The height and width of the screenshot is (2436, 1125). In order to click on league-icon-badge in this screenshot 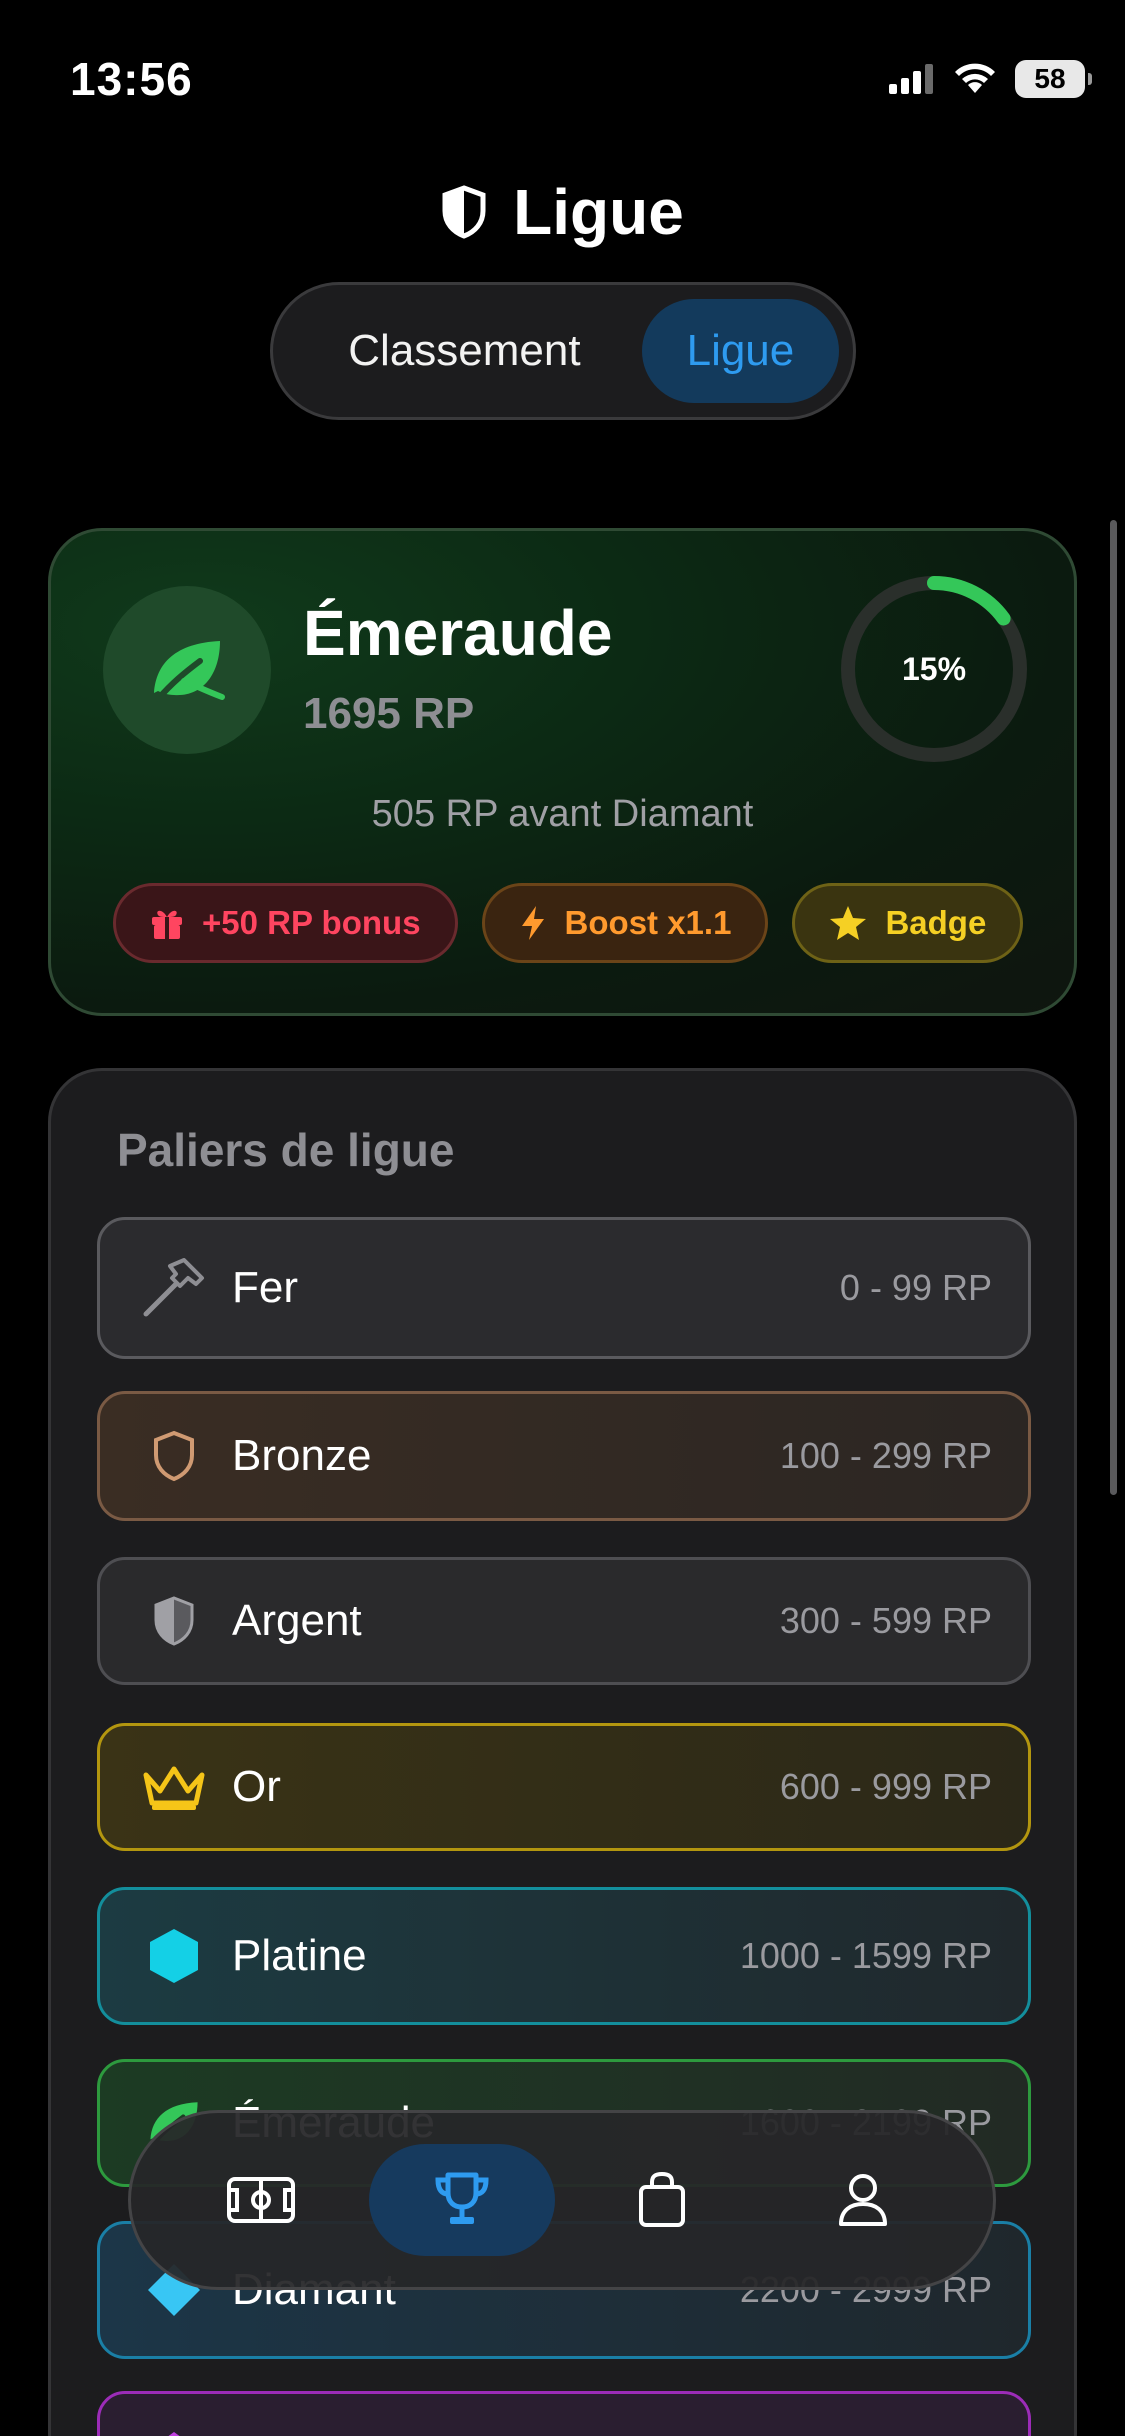, I will do `click(187, 670)`.